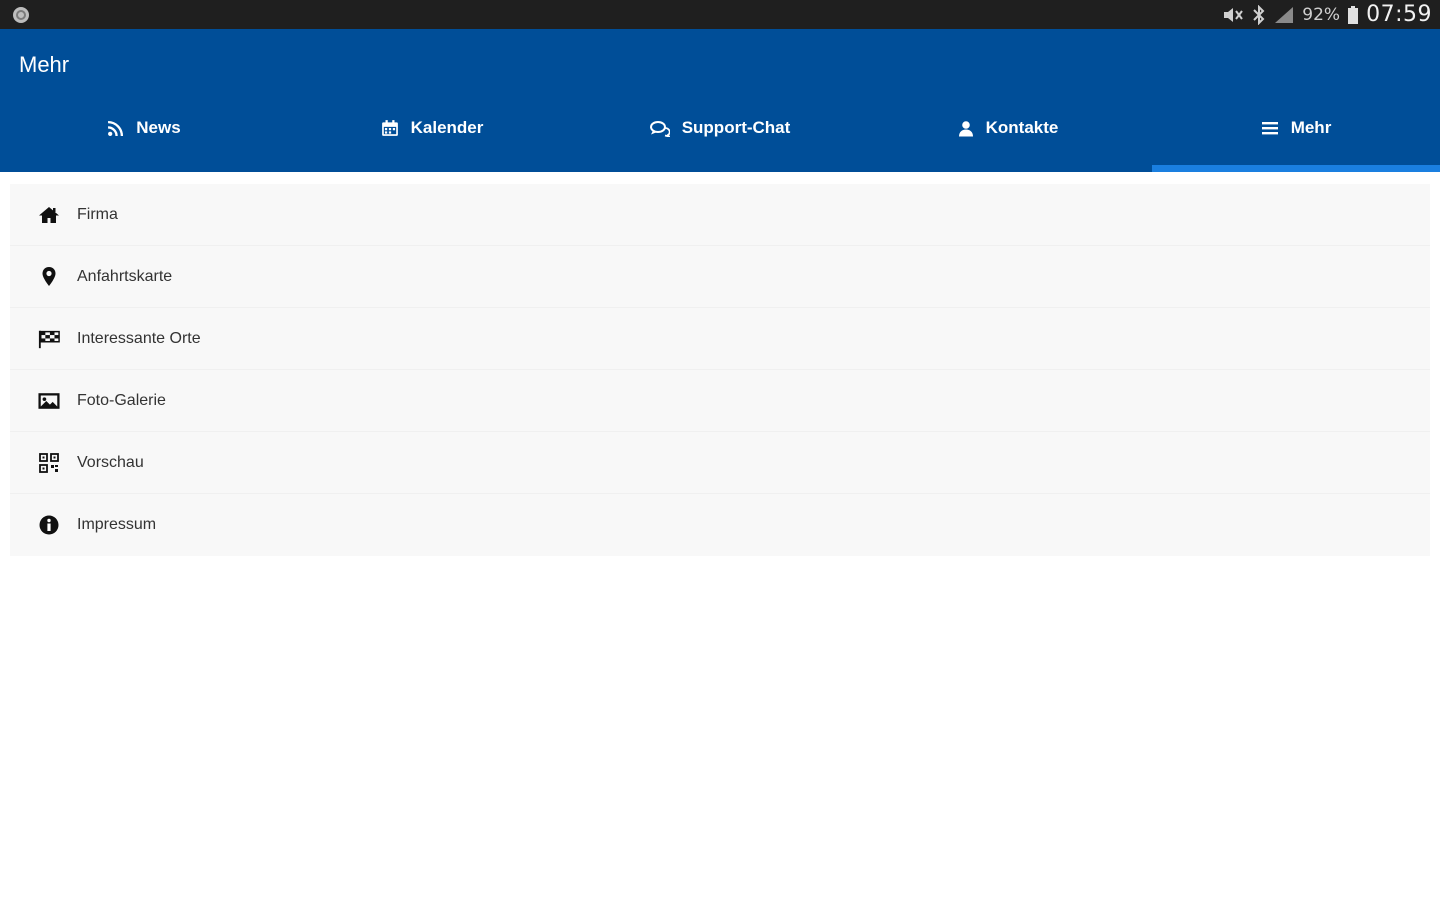 The width and height of the screenshot is (1440, 900). I want to click on map-marker-icon, so click(49, 277).